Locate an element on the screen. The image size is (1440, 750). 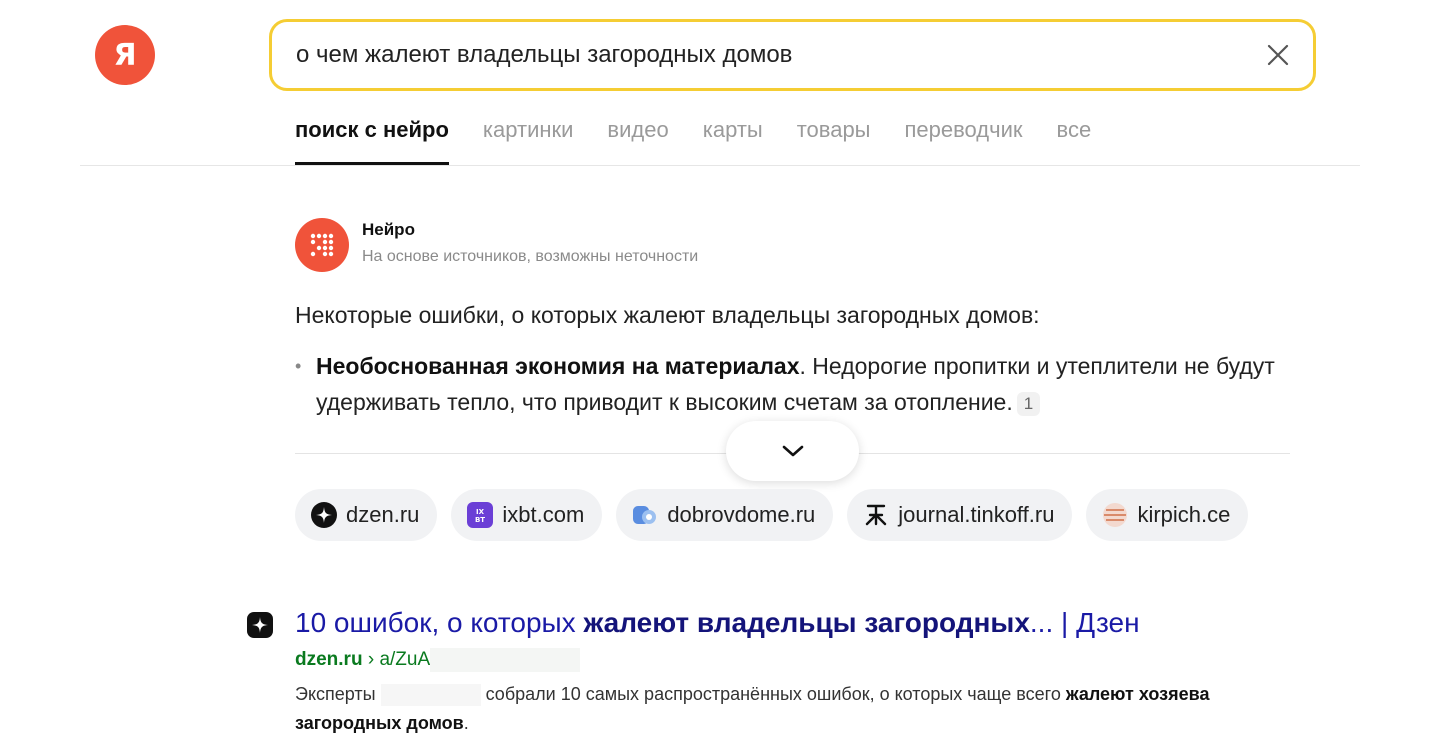
close-icon is located at coordinates (1278, 55).